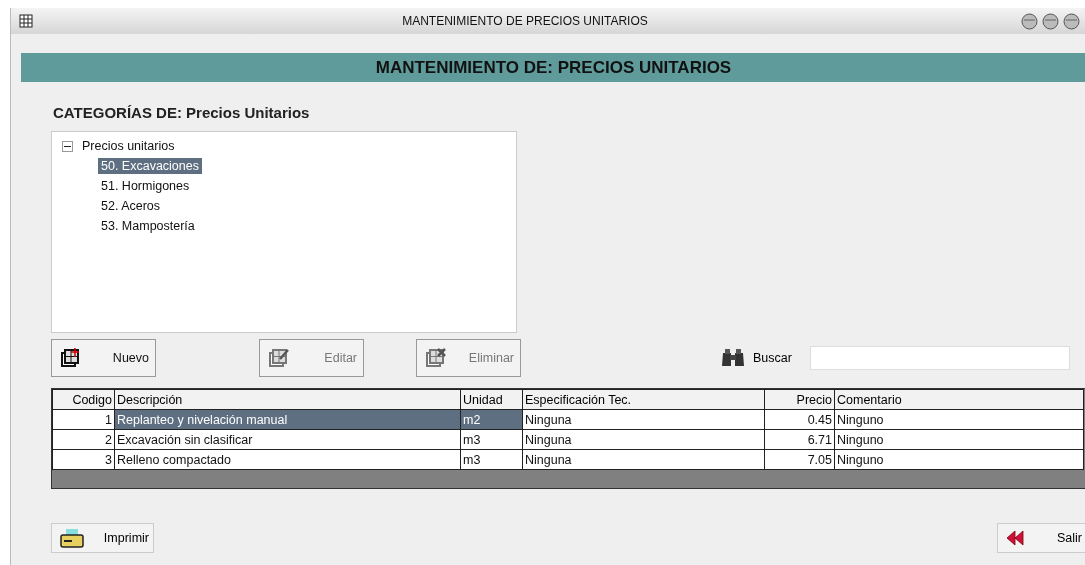 This screenshot has width=1085, height=565. What do you see at coordinates (182, 112) in the screenshot?
I see `categories-label: CATEGORÍAS DE: Precios Unitarios` at bounding box center [182, 112].